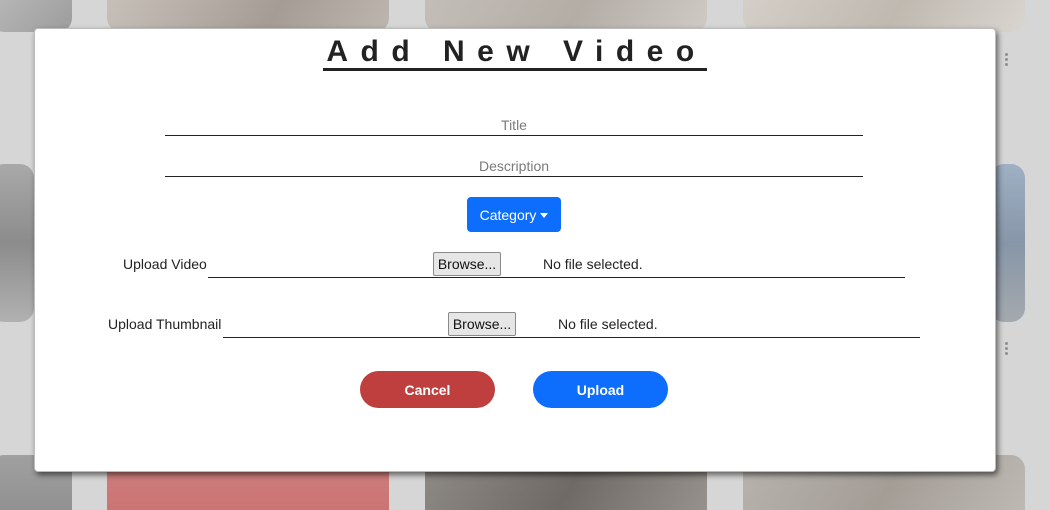 This screenshot has height=510, width=1050. I want to click on upload-thumbnail-file-input: Browse... No file selected., so click(571, 324).